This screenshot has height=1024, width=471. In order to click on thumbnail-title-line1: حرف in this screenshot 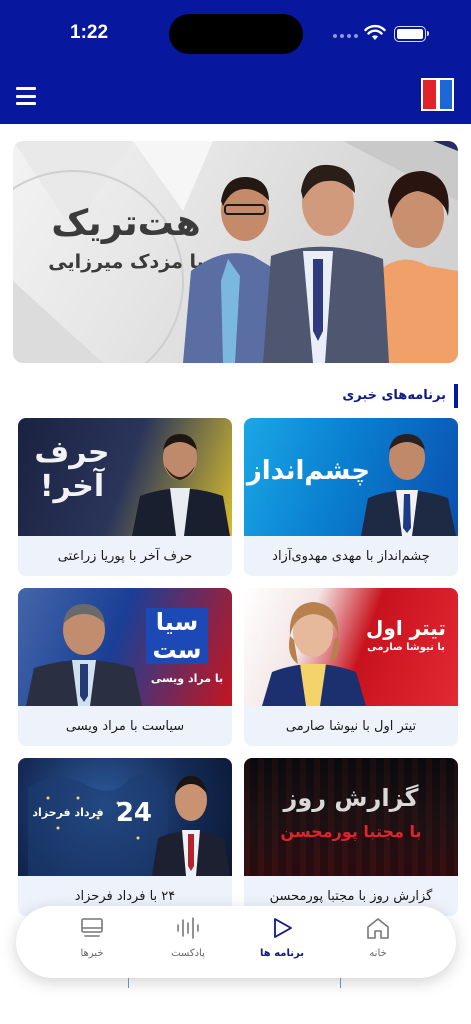, I will do `click(72, 452)`.